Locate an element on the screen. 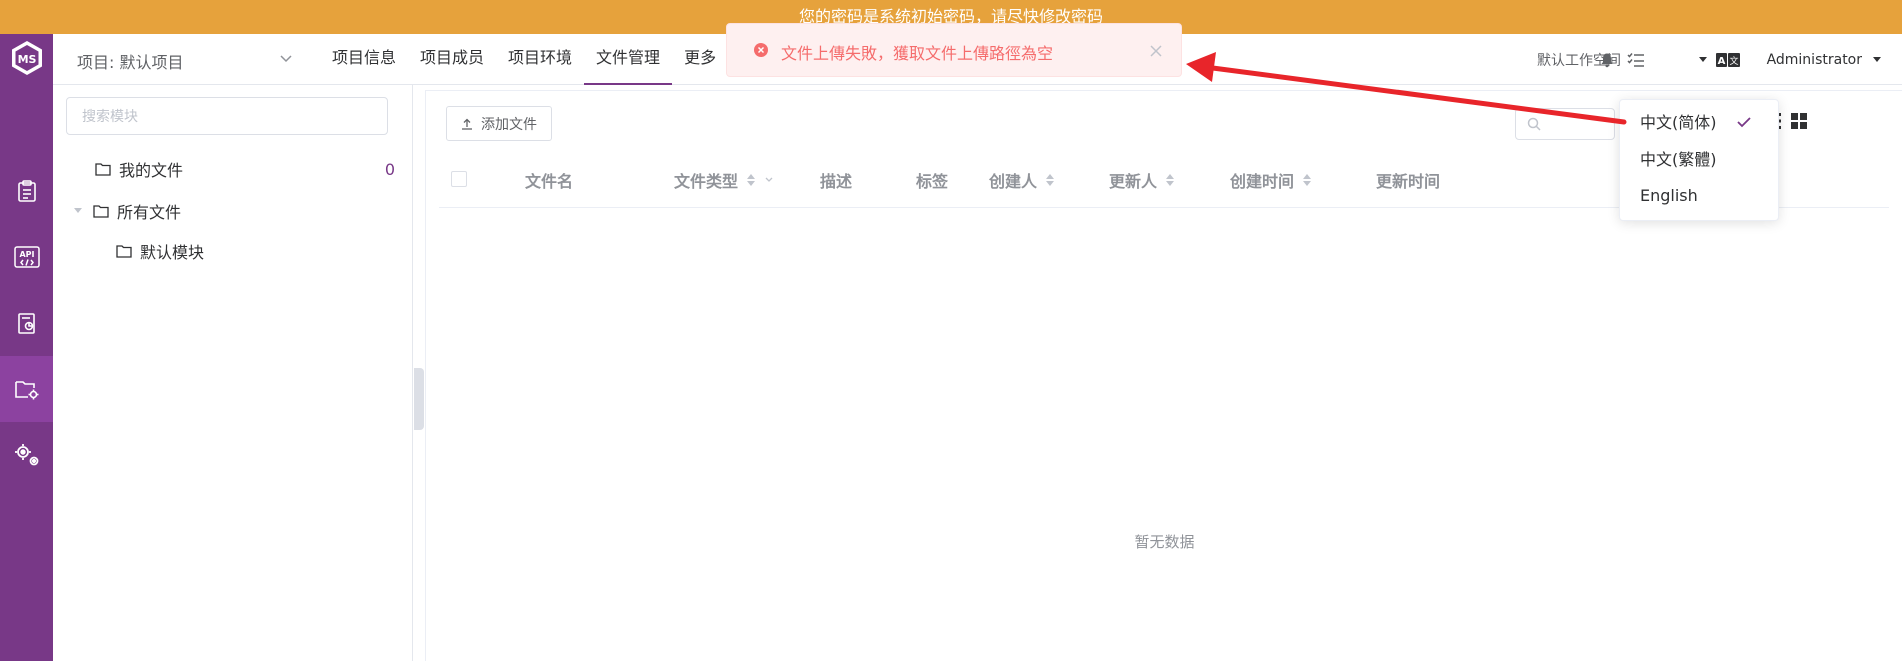  app-nav-rail: MS API is located at coordinates (26, 347).